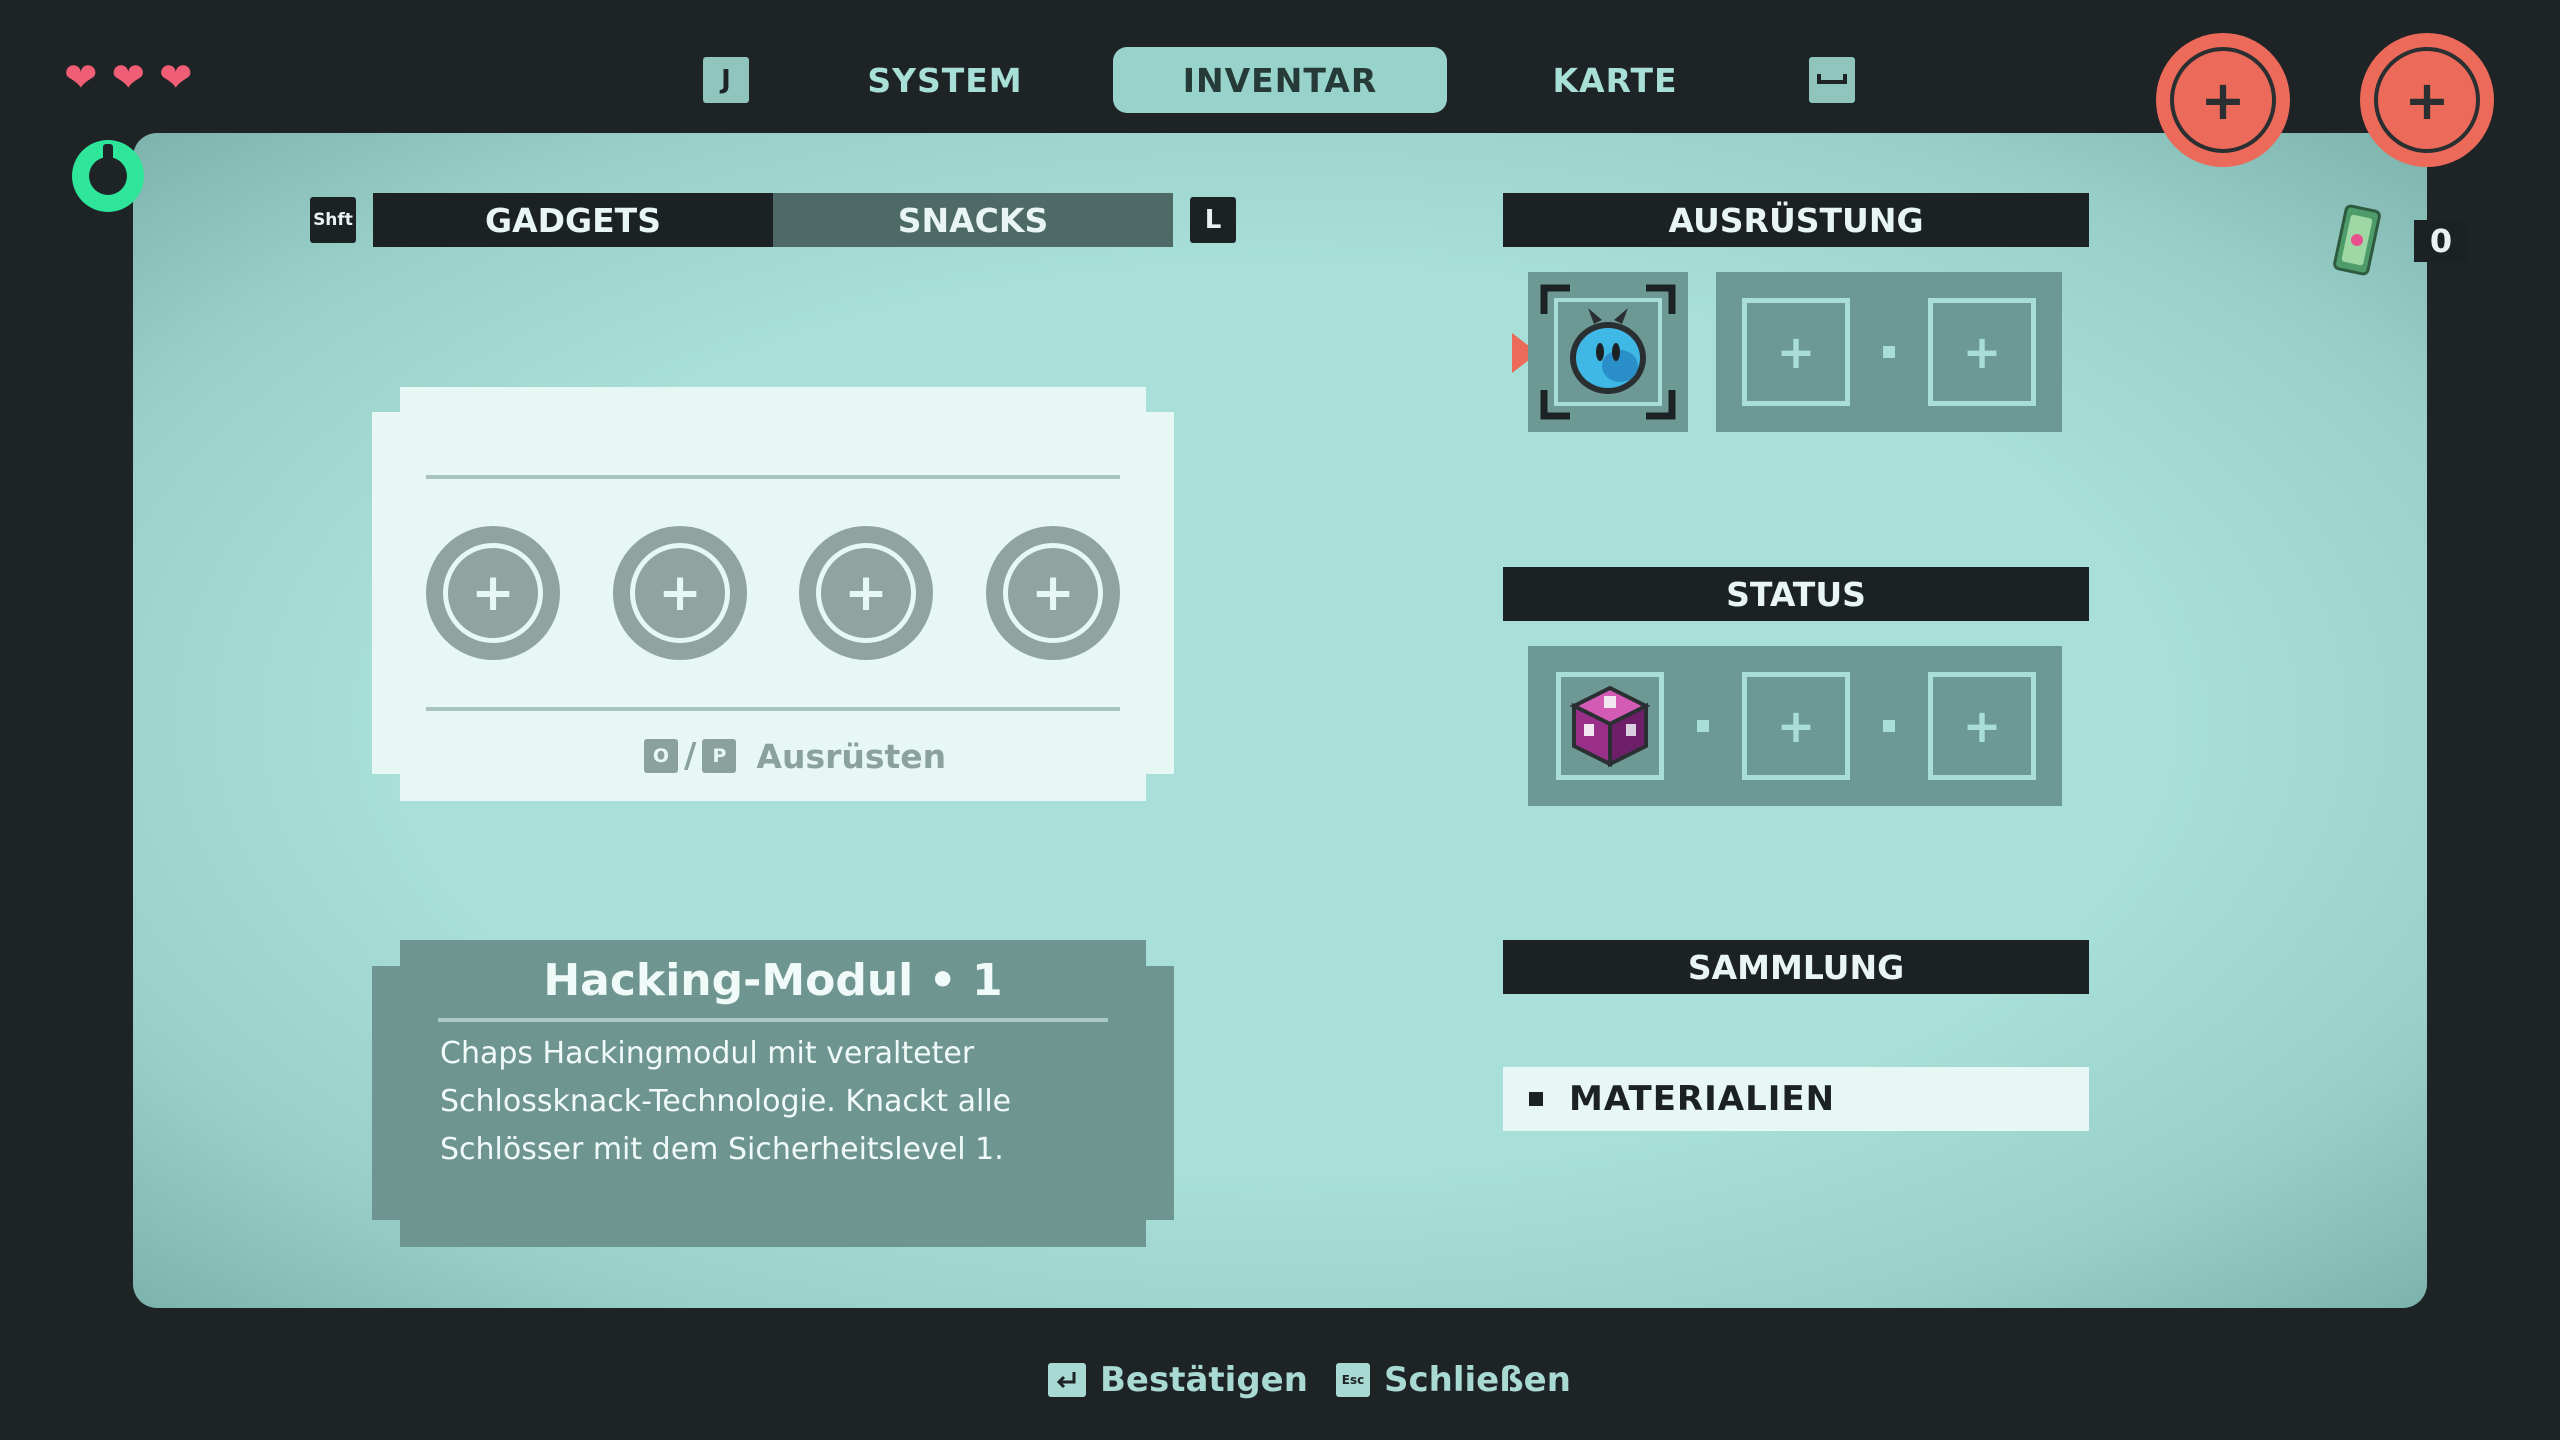 The width and height of the screenshot is (2560, 1440). What do you see at coordinates (1796, 594) in the screenshot?
I see `status-header: STATUS` at bounding box center [1796, 594].